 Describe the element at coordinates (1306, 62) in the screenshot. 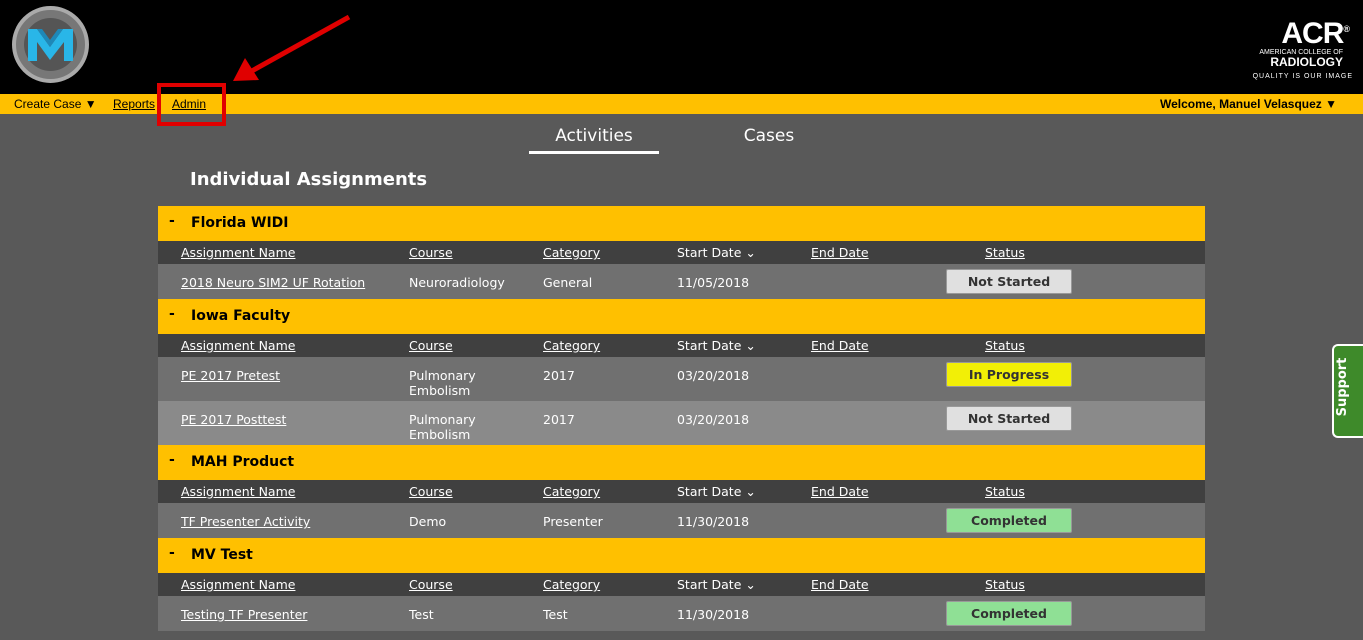

I see `acr-radiology: RADIOLOGY` at that location.